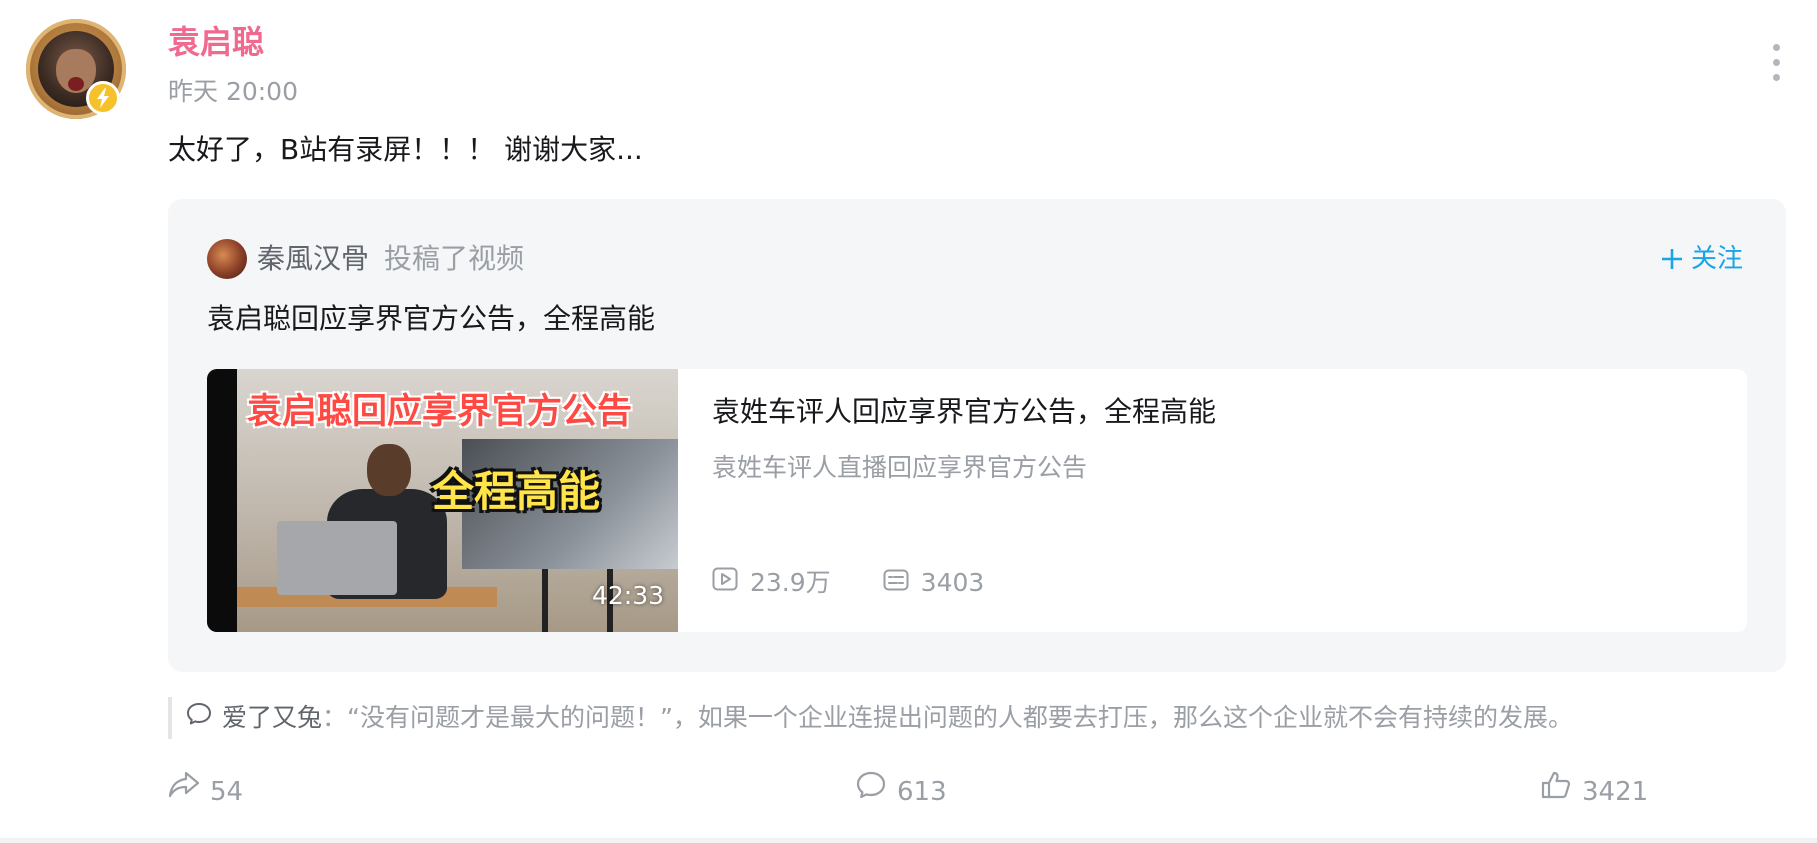  I want to click on lightning-bolt-icon, so click(103, 98).